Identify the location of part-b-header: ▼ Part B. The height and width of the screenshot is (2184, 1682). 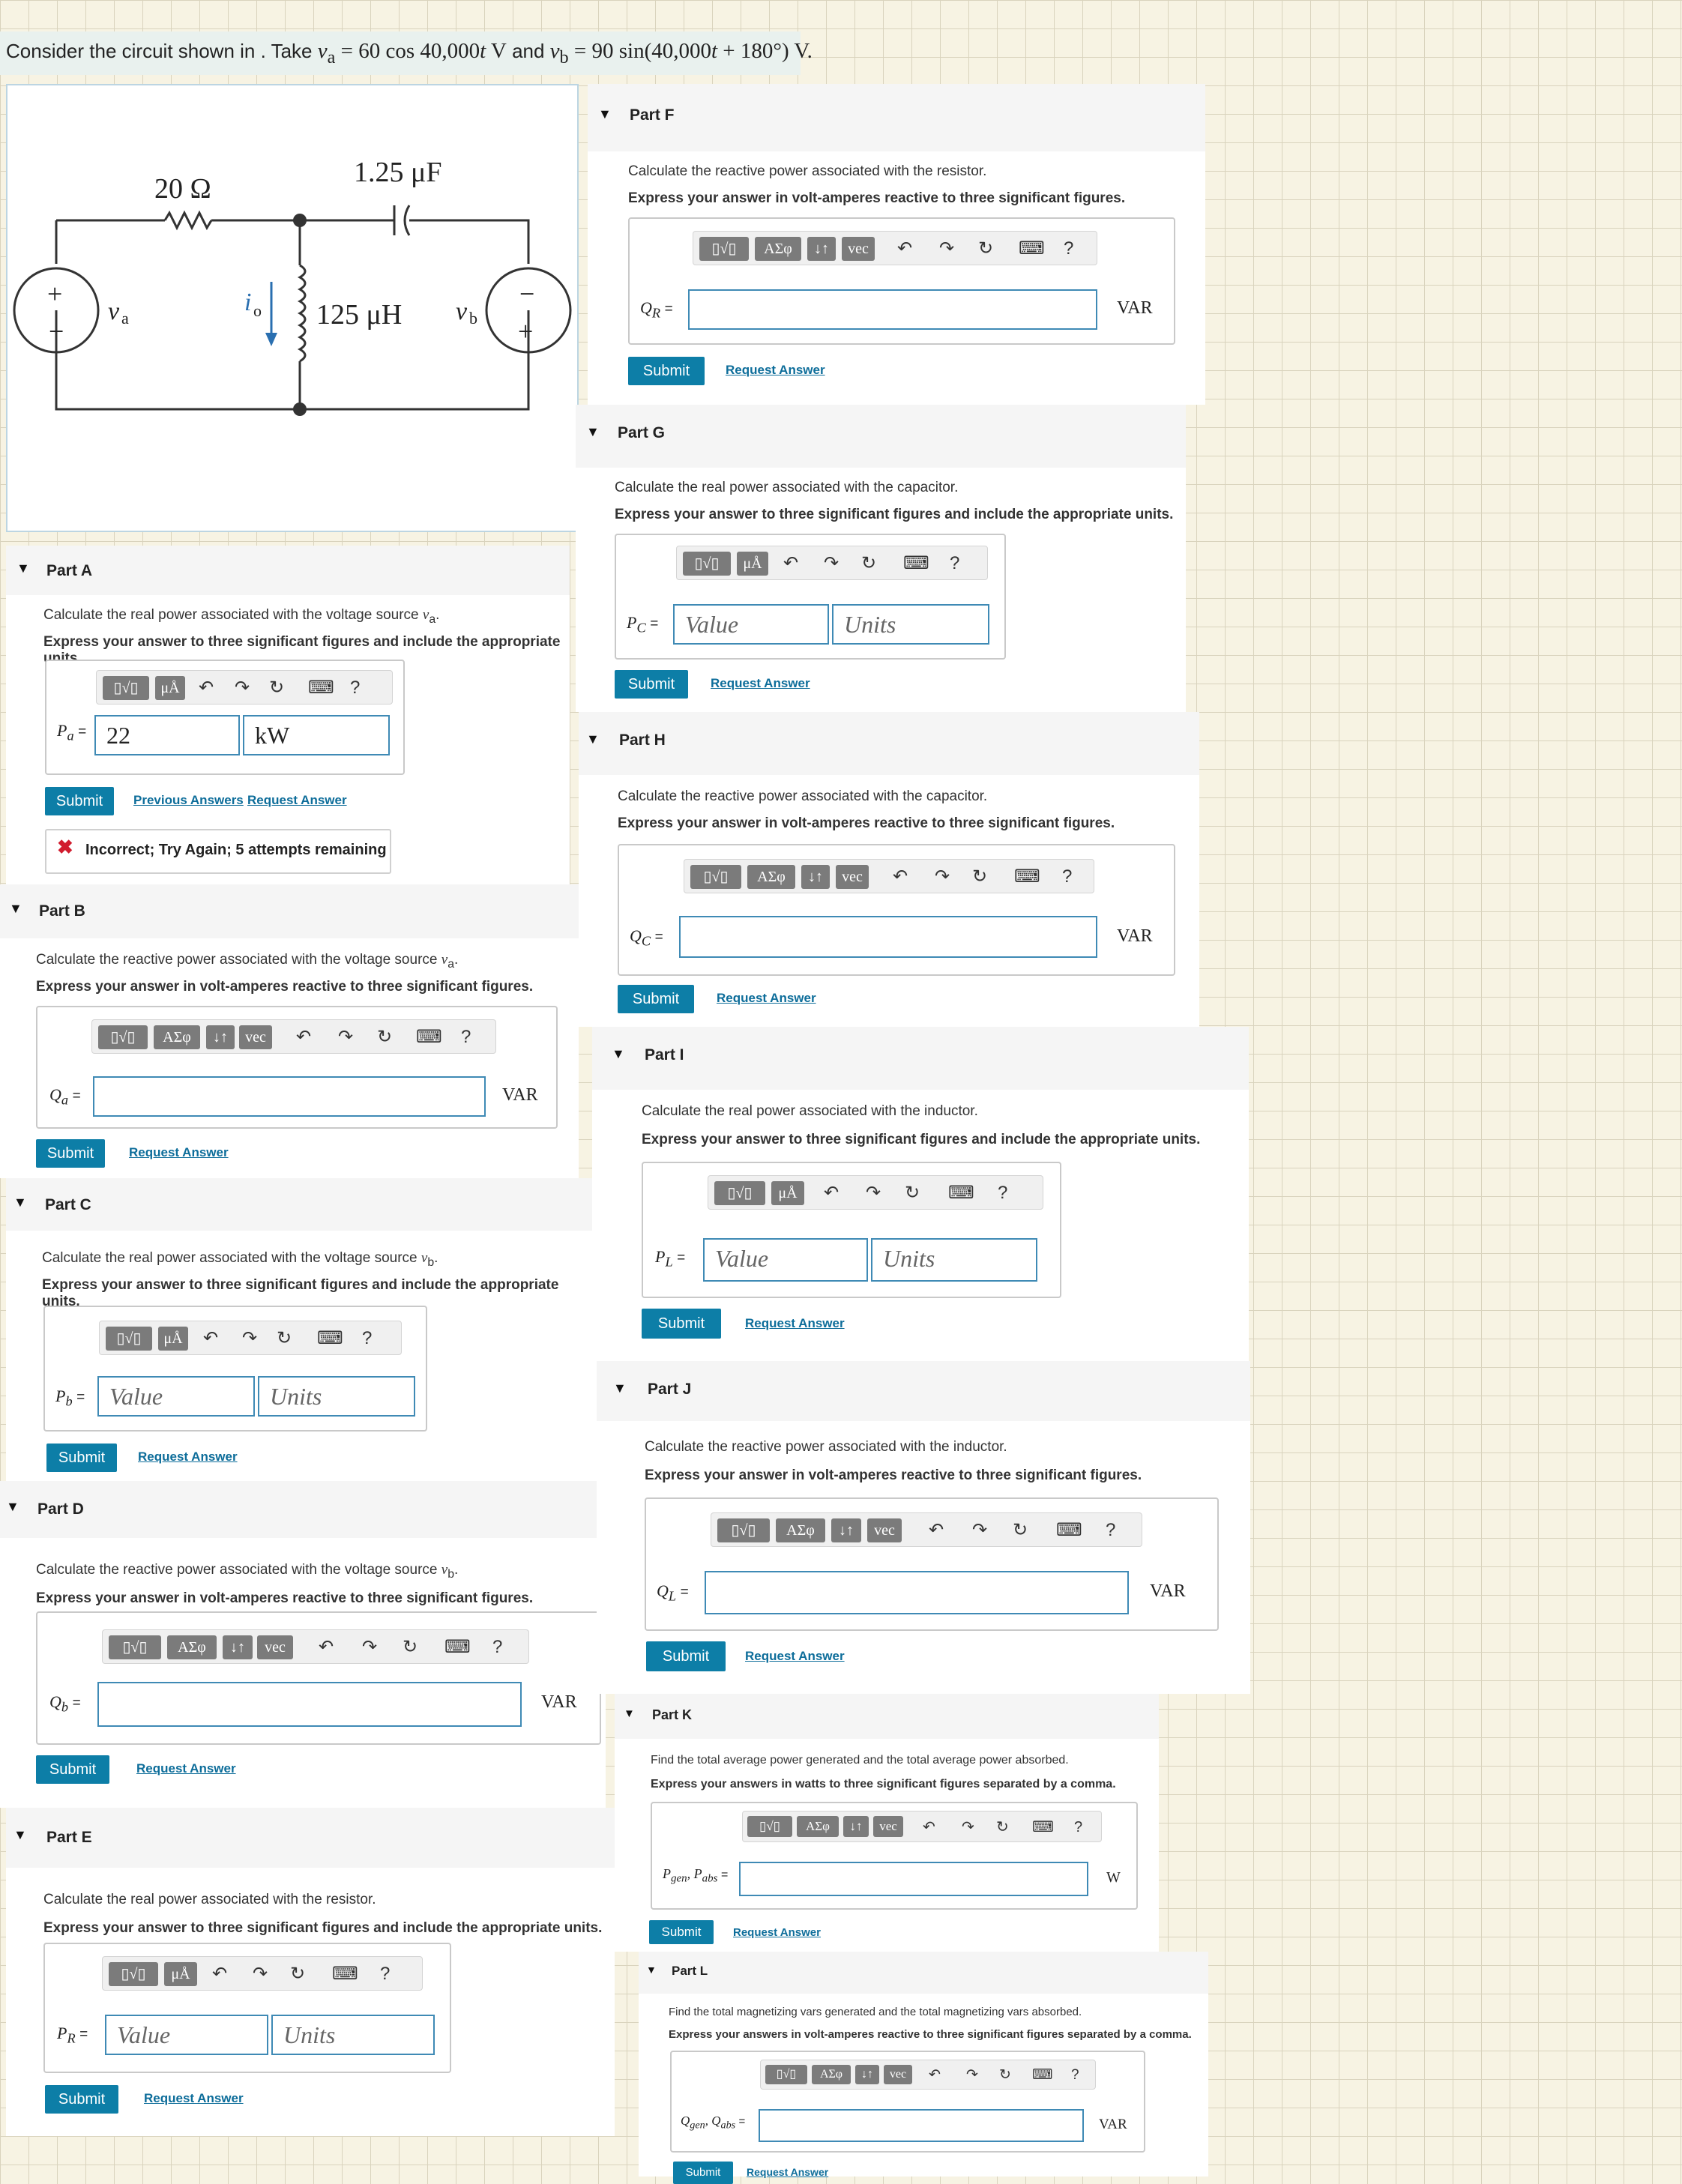
(289, 911).